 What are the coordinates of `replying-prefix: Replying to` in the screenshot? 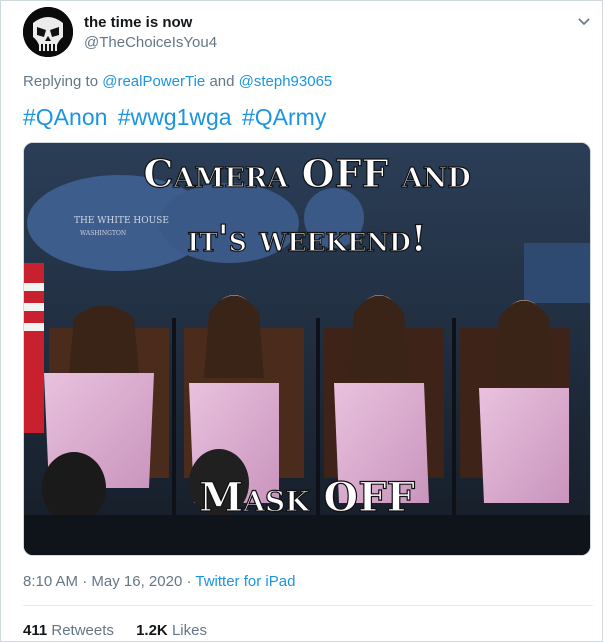 It's located at (61, 81).